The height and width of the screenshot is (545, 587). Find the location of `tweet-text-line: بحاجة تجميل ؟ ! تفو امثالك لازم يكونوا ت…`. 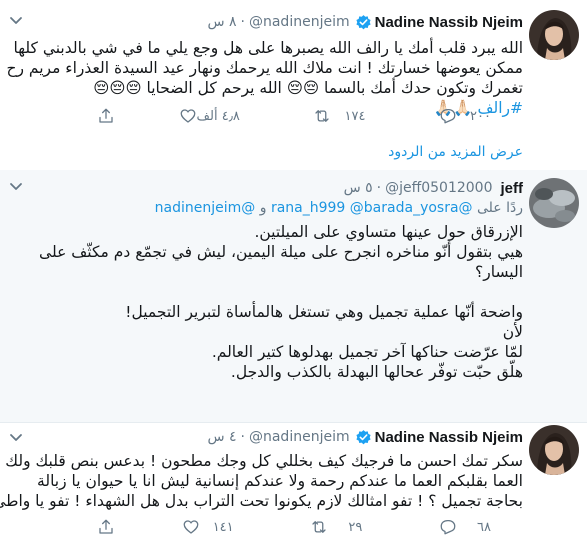

tweet-text-line: بحاجة تجميل ؟ ! تفو امثالك لازم يكونوا ت… is located at coordinates (261, 501).